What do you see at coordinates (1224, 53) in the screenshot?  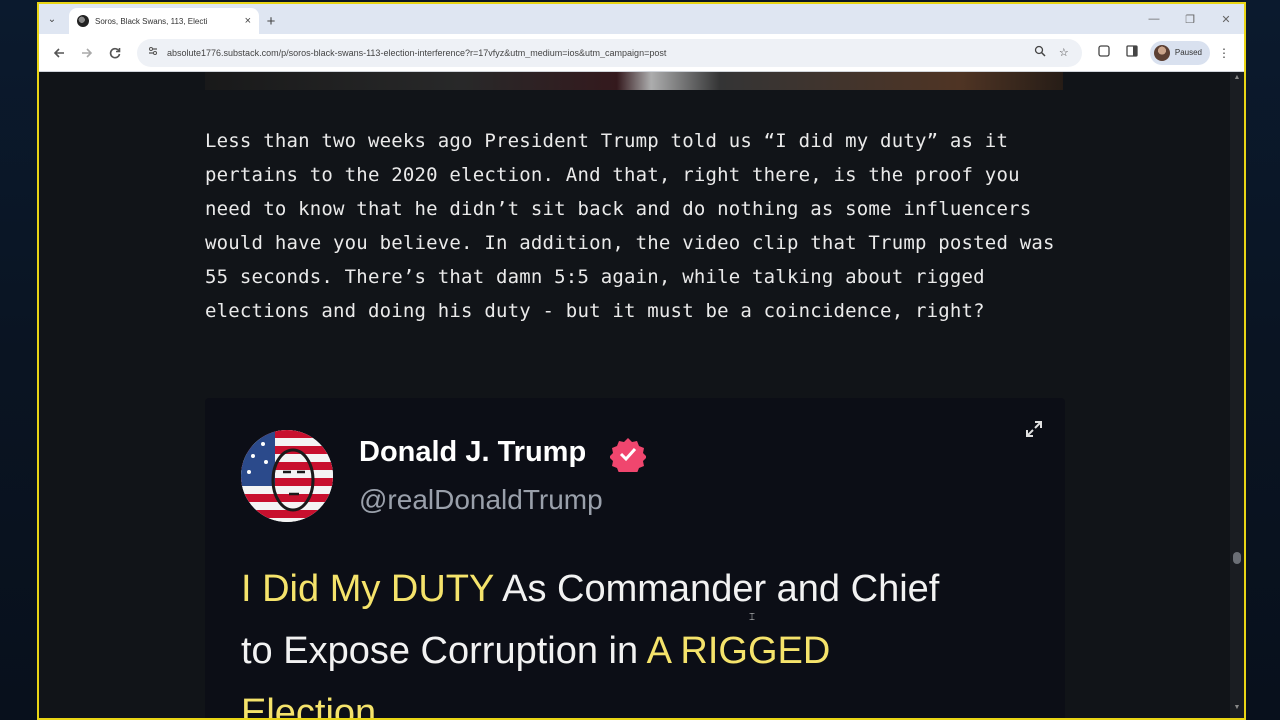 I see `menu-dots-icon: ⋮` at bounding box center [1224, 53].